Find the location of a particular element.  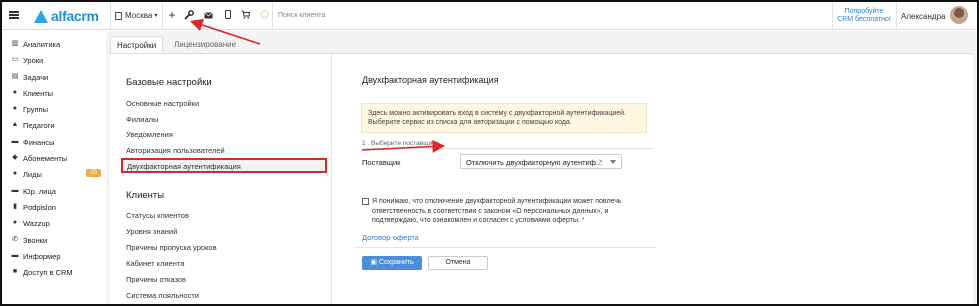

avatar is located at coordinates (959, 15).